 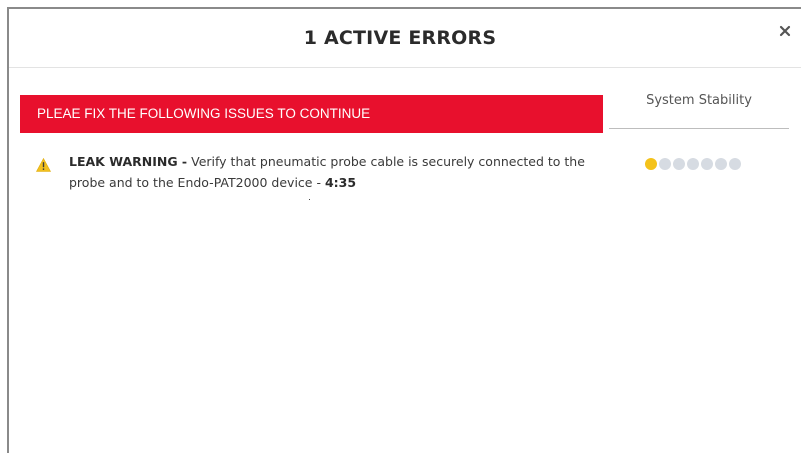 What do you see at coordinates (128, 161) in the screenshot?
I see `error-title: LEAK WARNING -` at bounding box center [128, 161].